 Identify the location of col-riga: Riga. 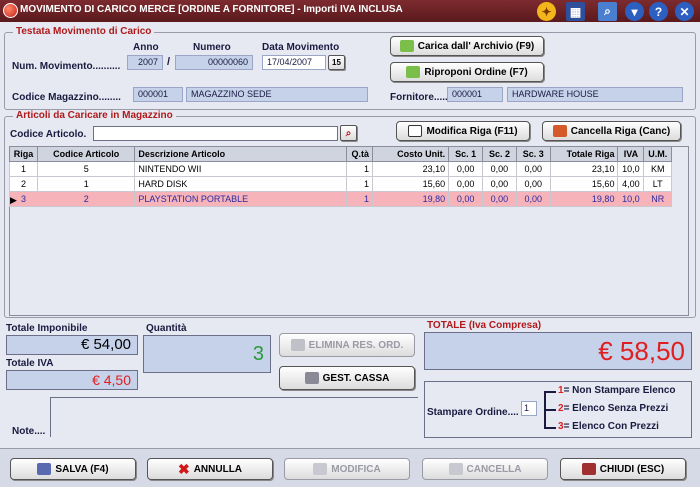
(23, 154).